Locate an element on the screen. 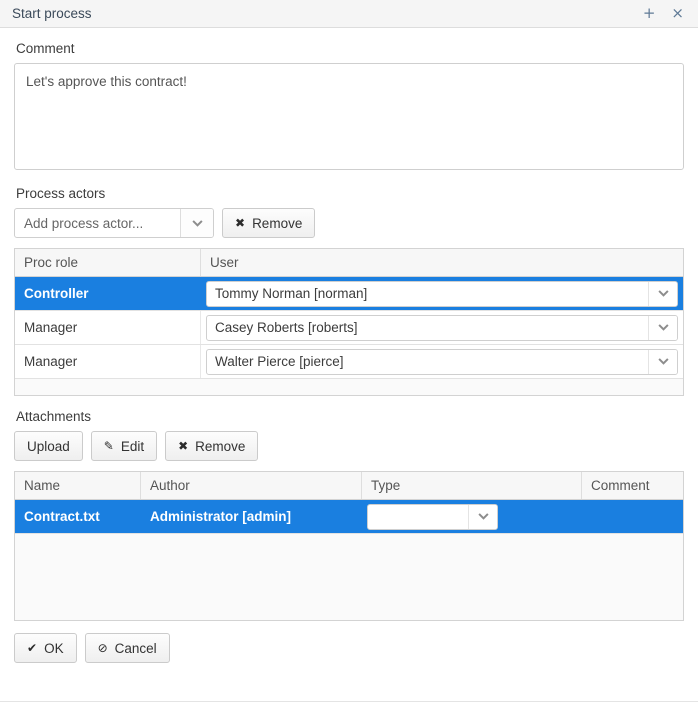  cell-user: Casey Roberts [roberts] is located at coordinates (442, 327).